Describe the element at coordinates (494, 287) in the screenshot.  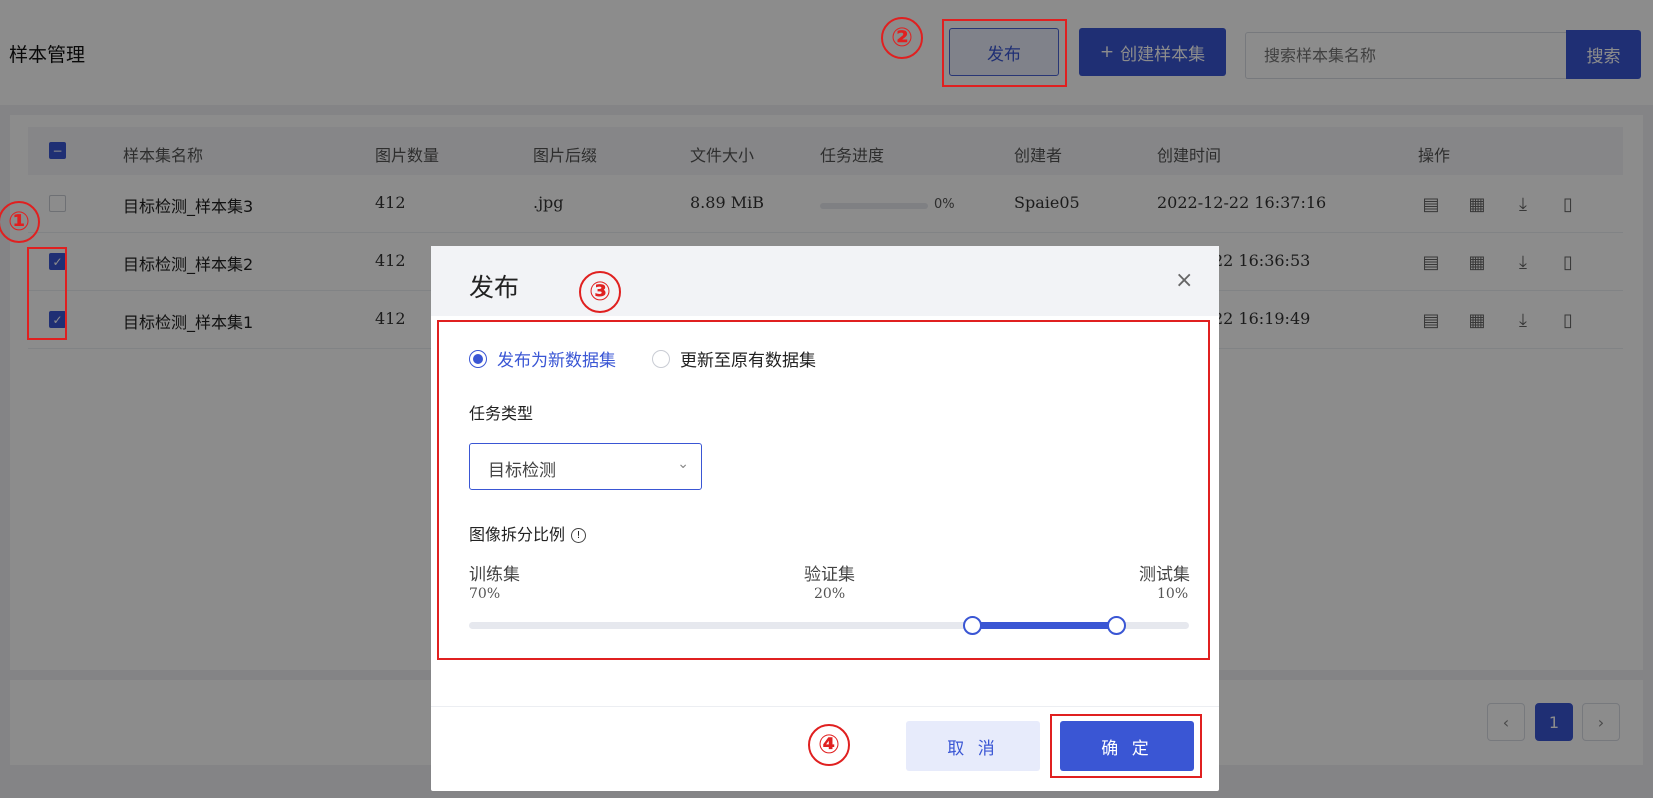
I see `dialog-title: 发布` at that location.